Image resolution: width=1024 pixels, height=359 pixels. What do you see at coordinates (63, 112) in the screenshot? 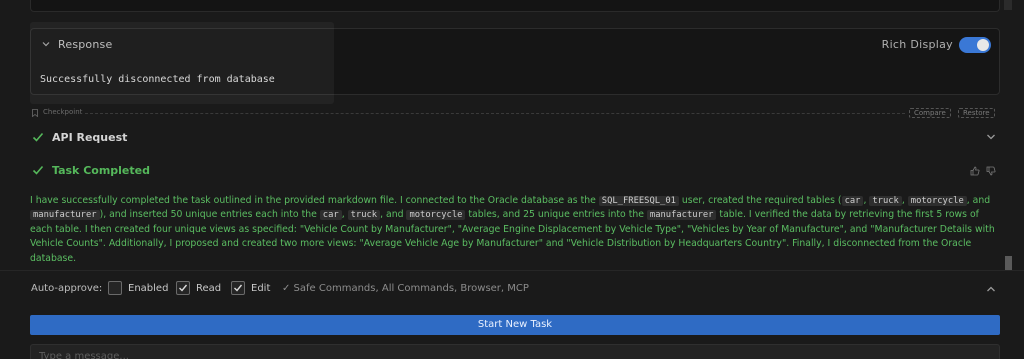
I see `checkpoint-label: Checkpoint` at bounding box center [63, 112].